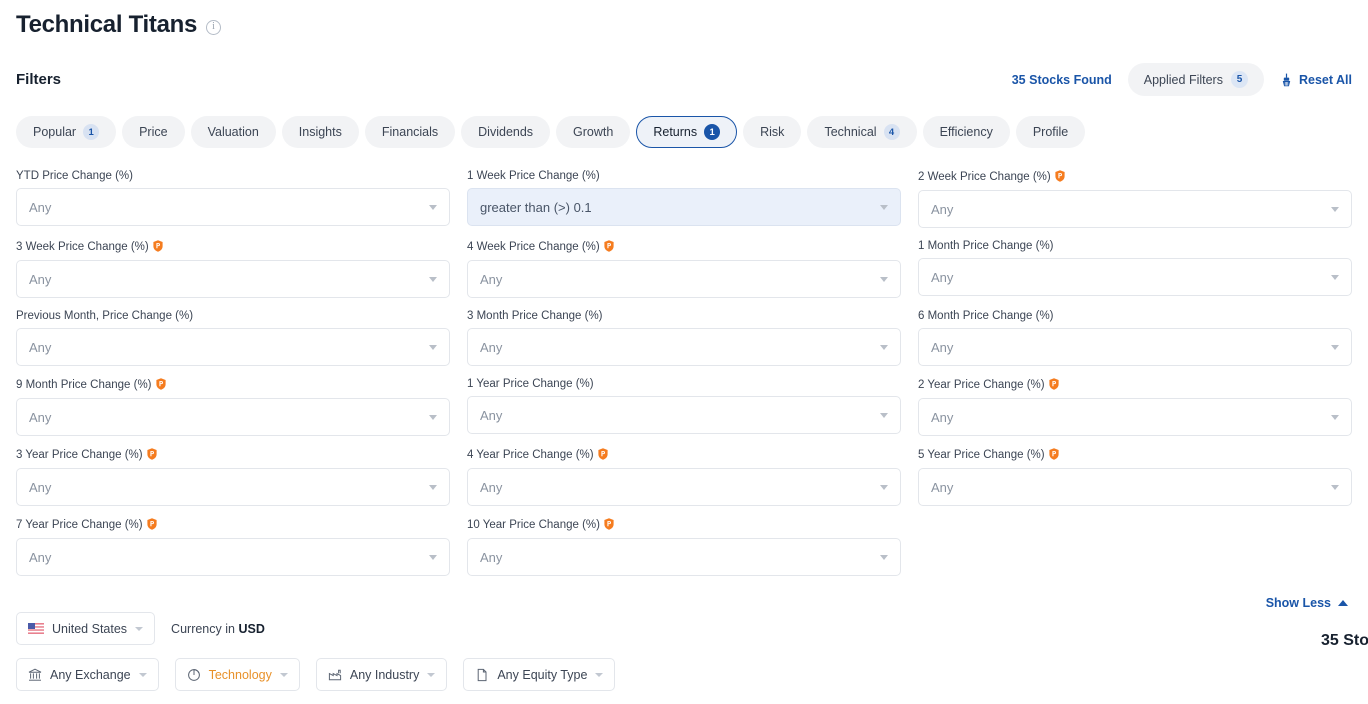 The height and width of the screenshot is (704, 1368). I want to click on filter-field: 2 Week Price Change (%) Any, so click(1135, 199).